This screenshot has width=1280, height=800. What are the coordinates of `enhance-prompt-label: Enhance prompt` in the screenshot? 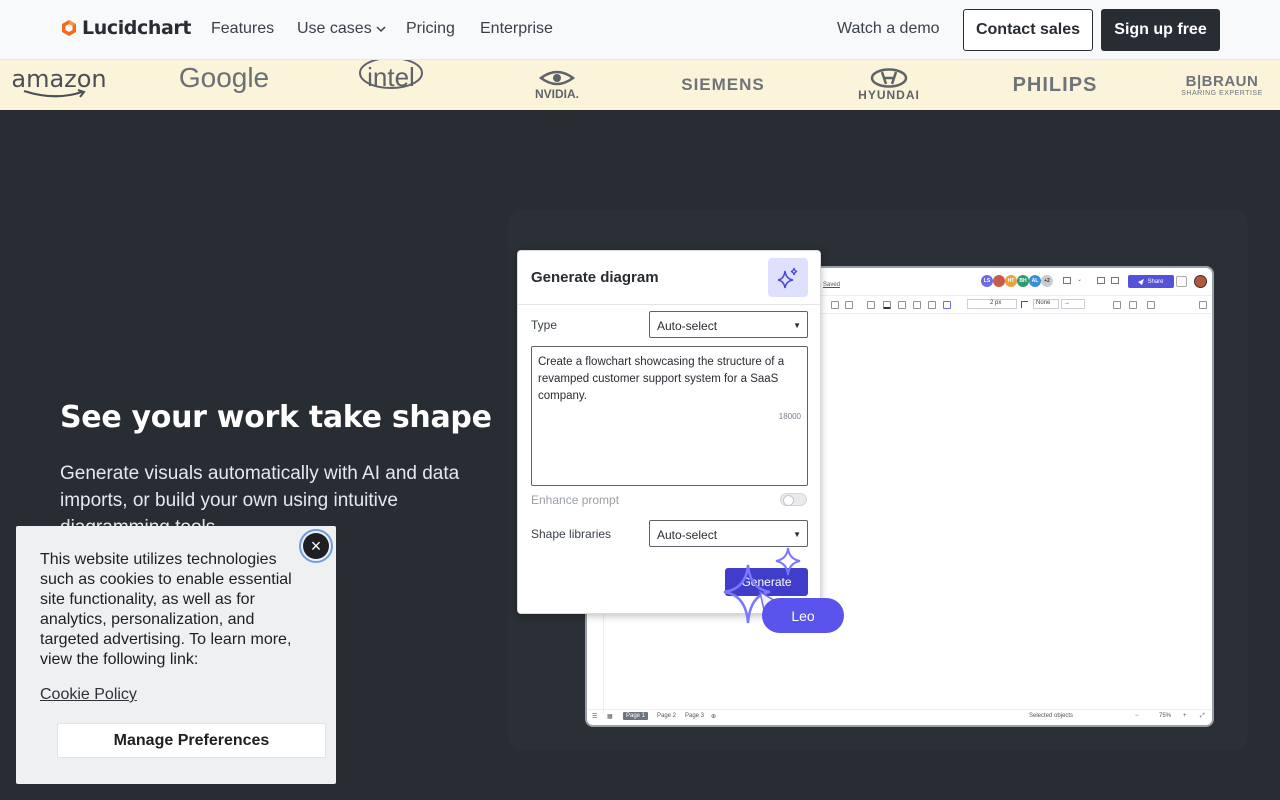 It's located at (575, 500).